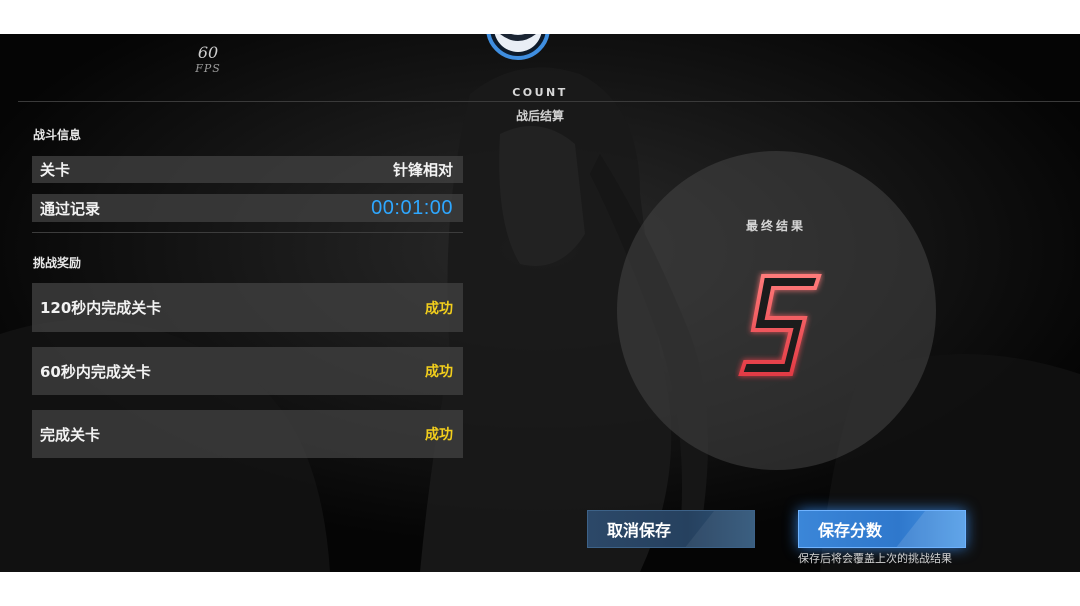 This screenshot has height=606, width=1080. What do you see at coordinates (208, 52) in the screenshot?
I see `fps-value: 60` at bounding box center [208, 52].